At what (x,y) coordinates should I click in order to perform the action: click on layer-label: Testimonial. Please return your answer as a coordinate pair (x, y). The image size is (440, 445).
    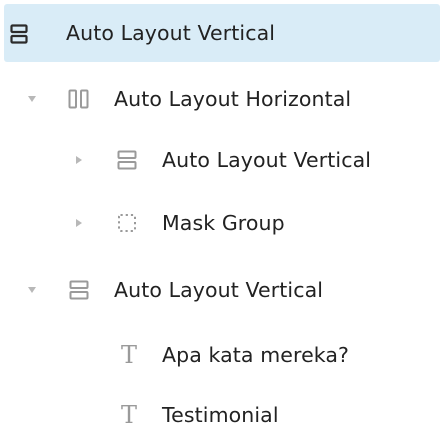
    Looking at the image, I should click on (220, 415).